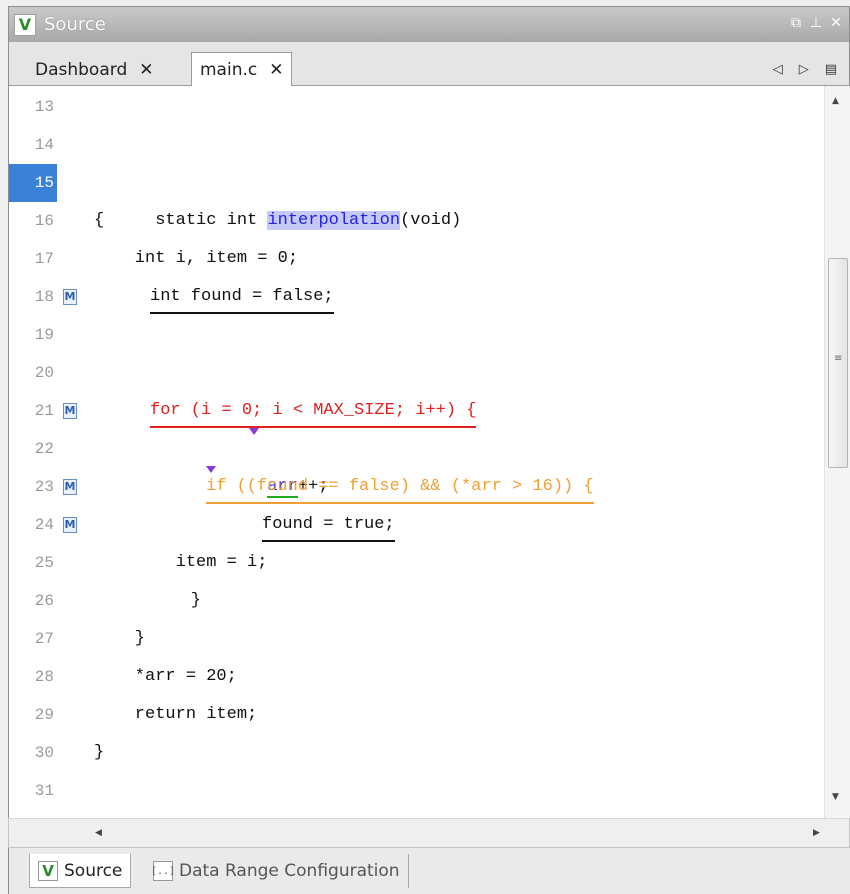  Describe the element at coordinates (242, 297) in the screenshot. I see `code-text-underlined: int found = false;` at that location.